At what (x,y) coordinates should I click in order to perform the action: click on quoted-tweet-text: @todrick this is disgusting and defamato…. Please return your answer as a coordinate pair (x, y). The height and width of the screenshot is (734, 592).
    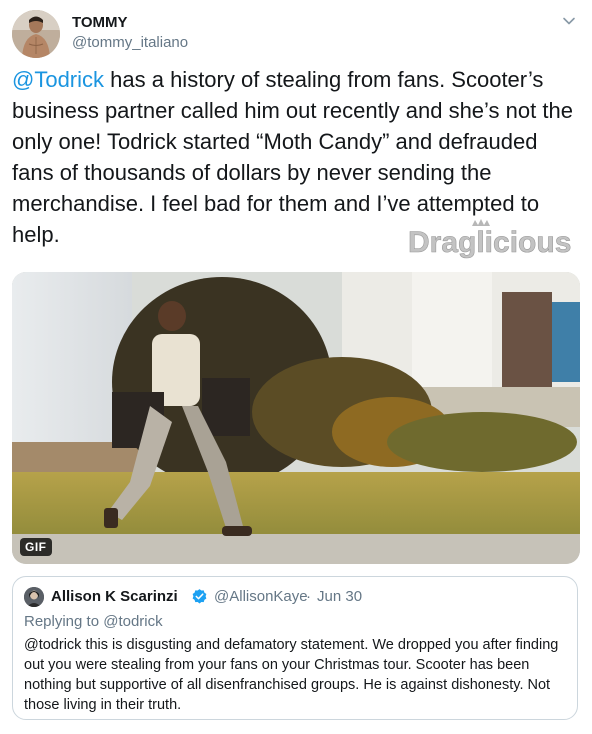
    Looking at the image, I should click on (291, 675).